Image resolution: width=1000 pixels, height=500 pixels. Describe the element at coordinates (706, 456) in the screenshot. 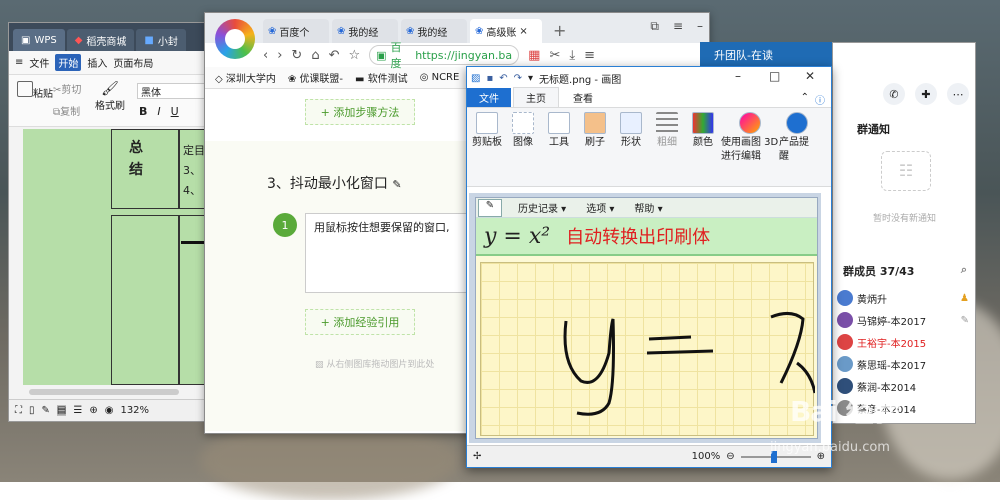

I see `zoom-level: 100%` at that location.